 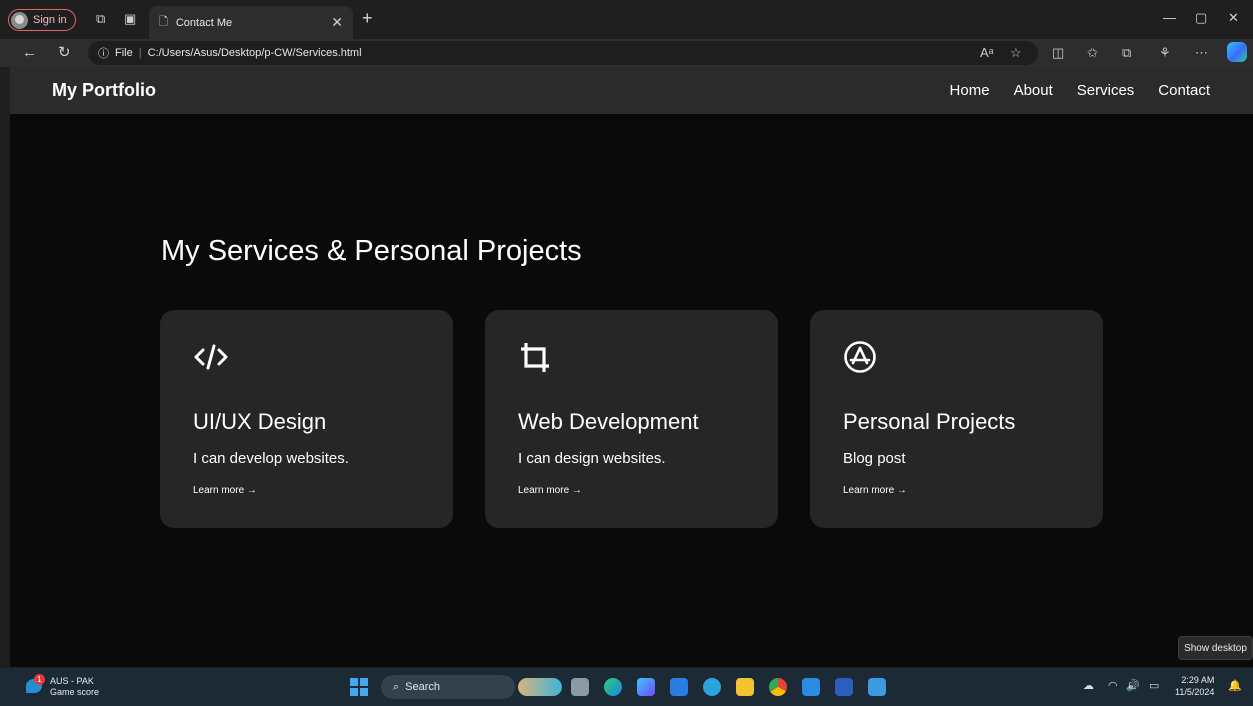 What do you see at coordinates (50, 20) in the screenshot?
I see `sign-in-label: Sign in` at bounding box center [50, 20].